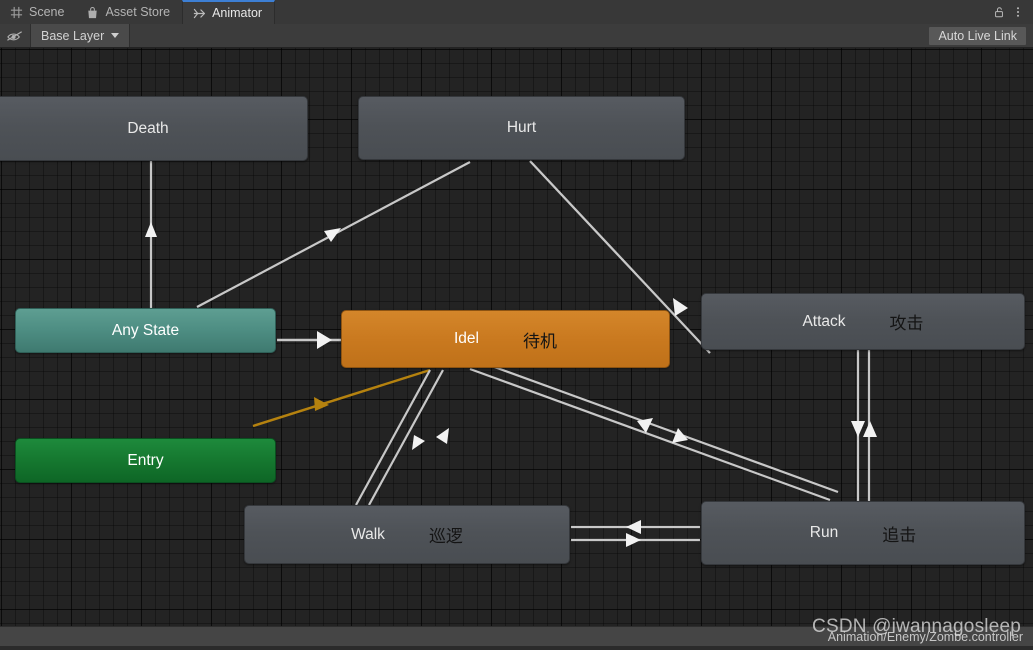 Image resolution: width=1033 pixels, height=650 pixels. I want to click on transition-walk-run, so click(635, 533).